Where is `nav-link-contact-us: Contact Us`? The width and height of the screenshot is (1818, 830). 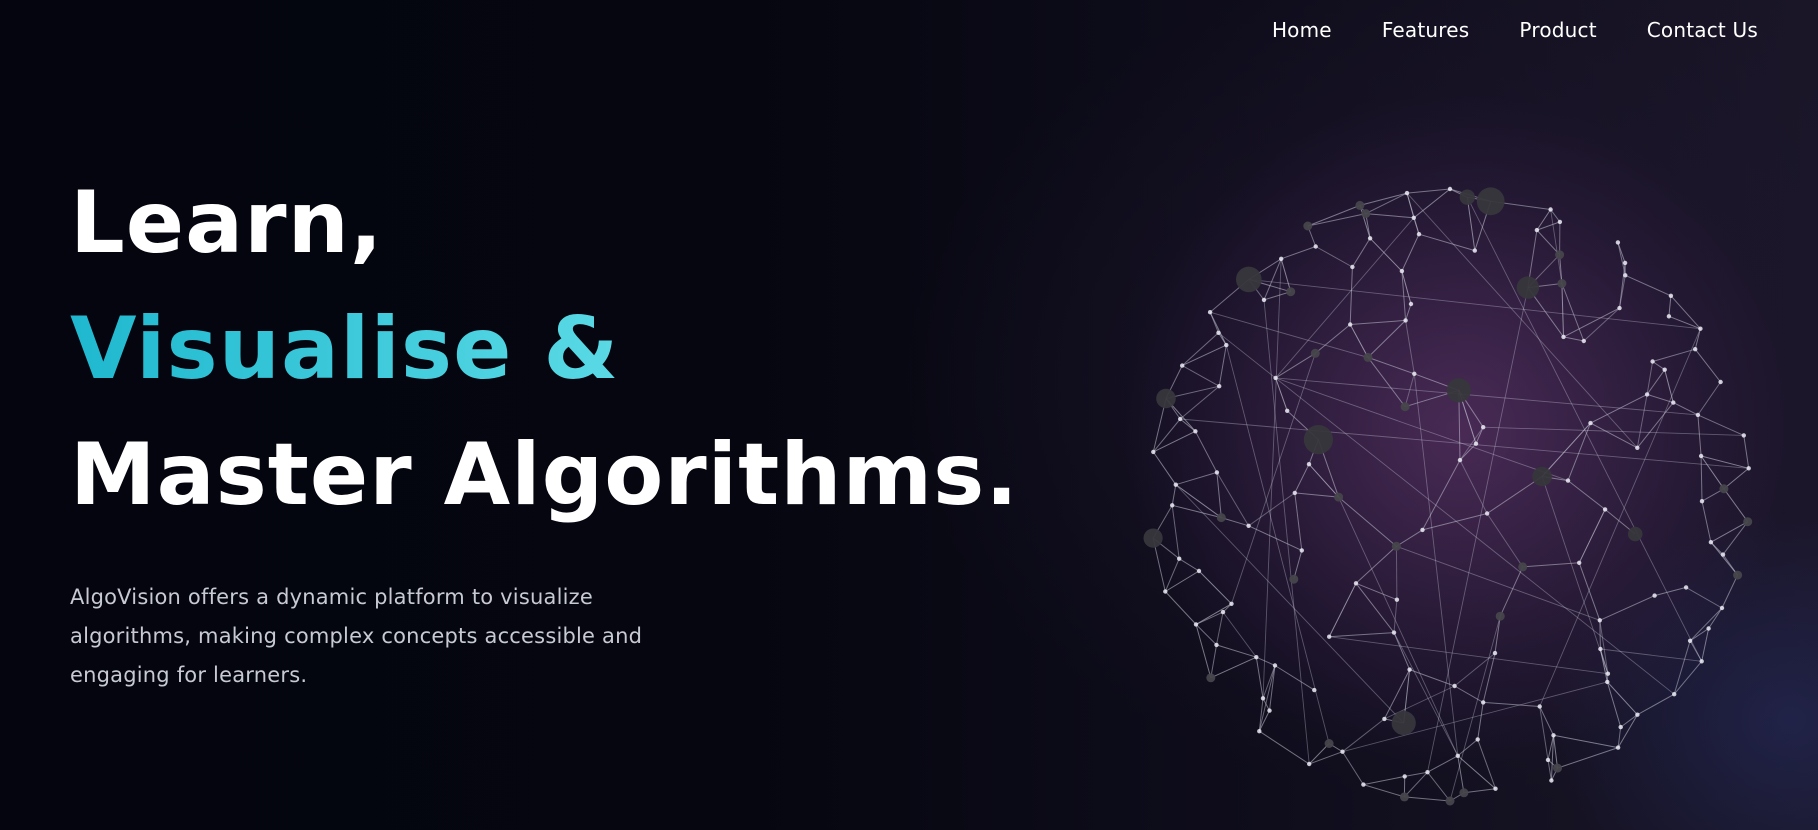 nav-link-contact-us: Contact Us is located at coordinates (1702, 30).